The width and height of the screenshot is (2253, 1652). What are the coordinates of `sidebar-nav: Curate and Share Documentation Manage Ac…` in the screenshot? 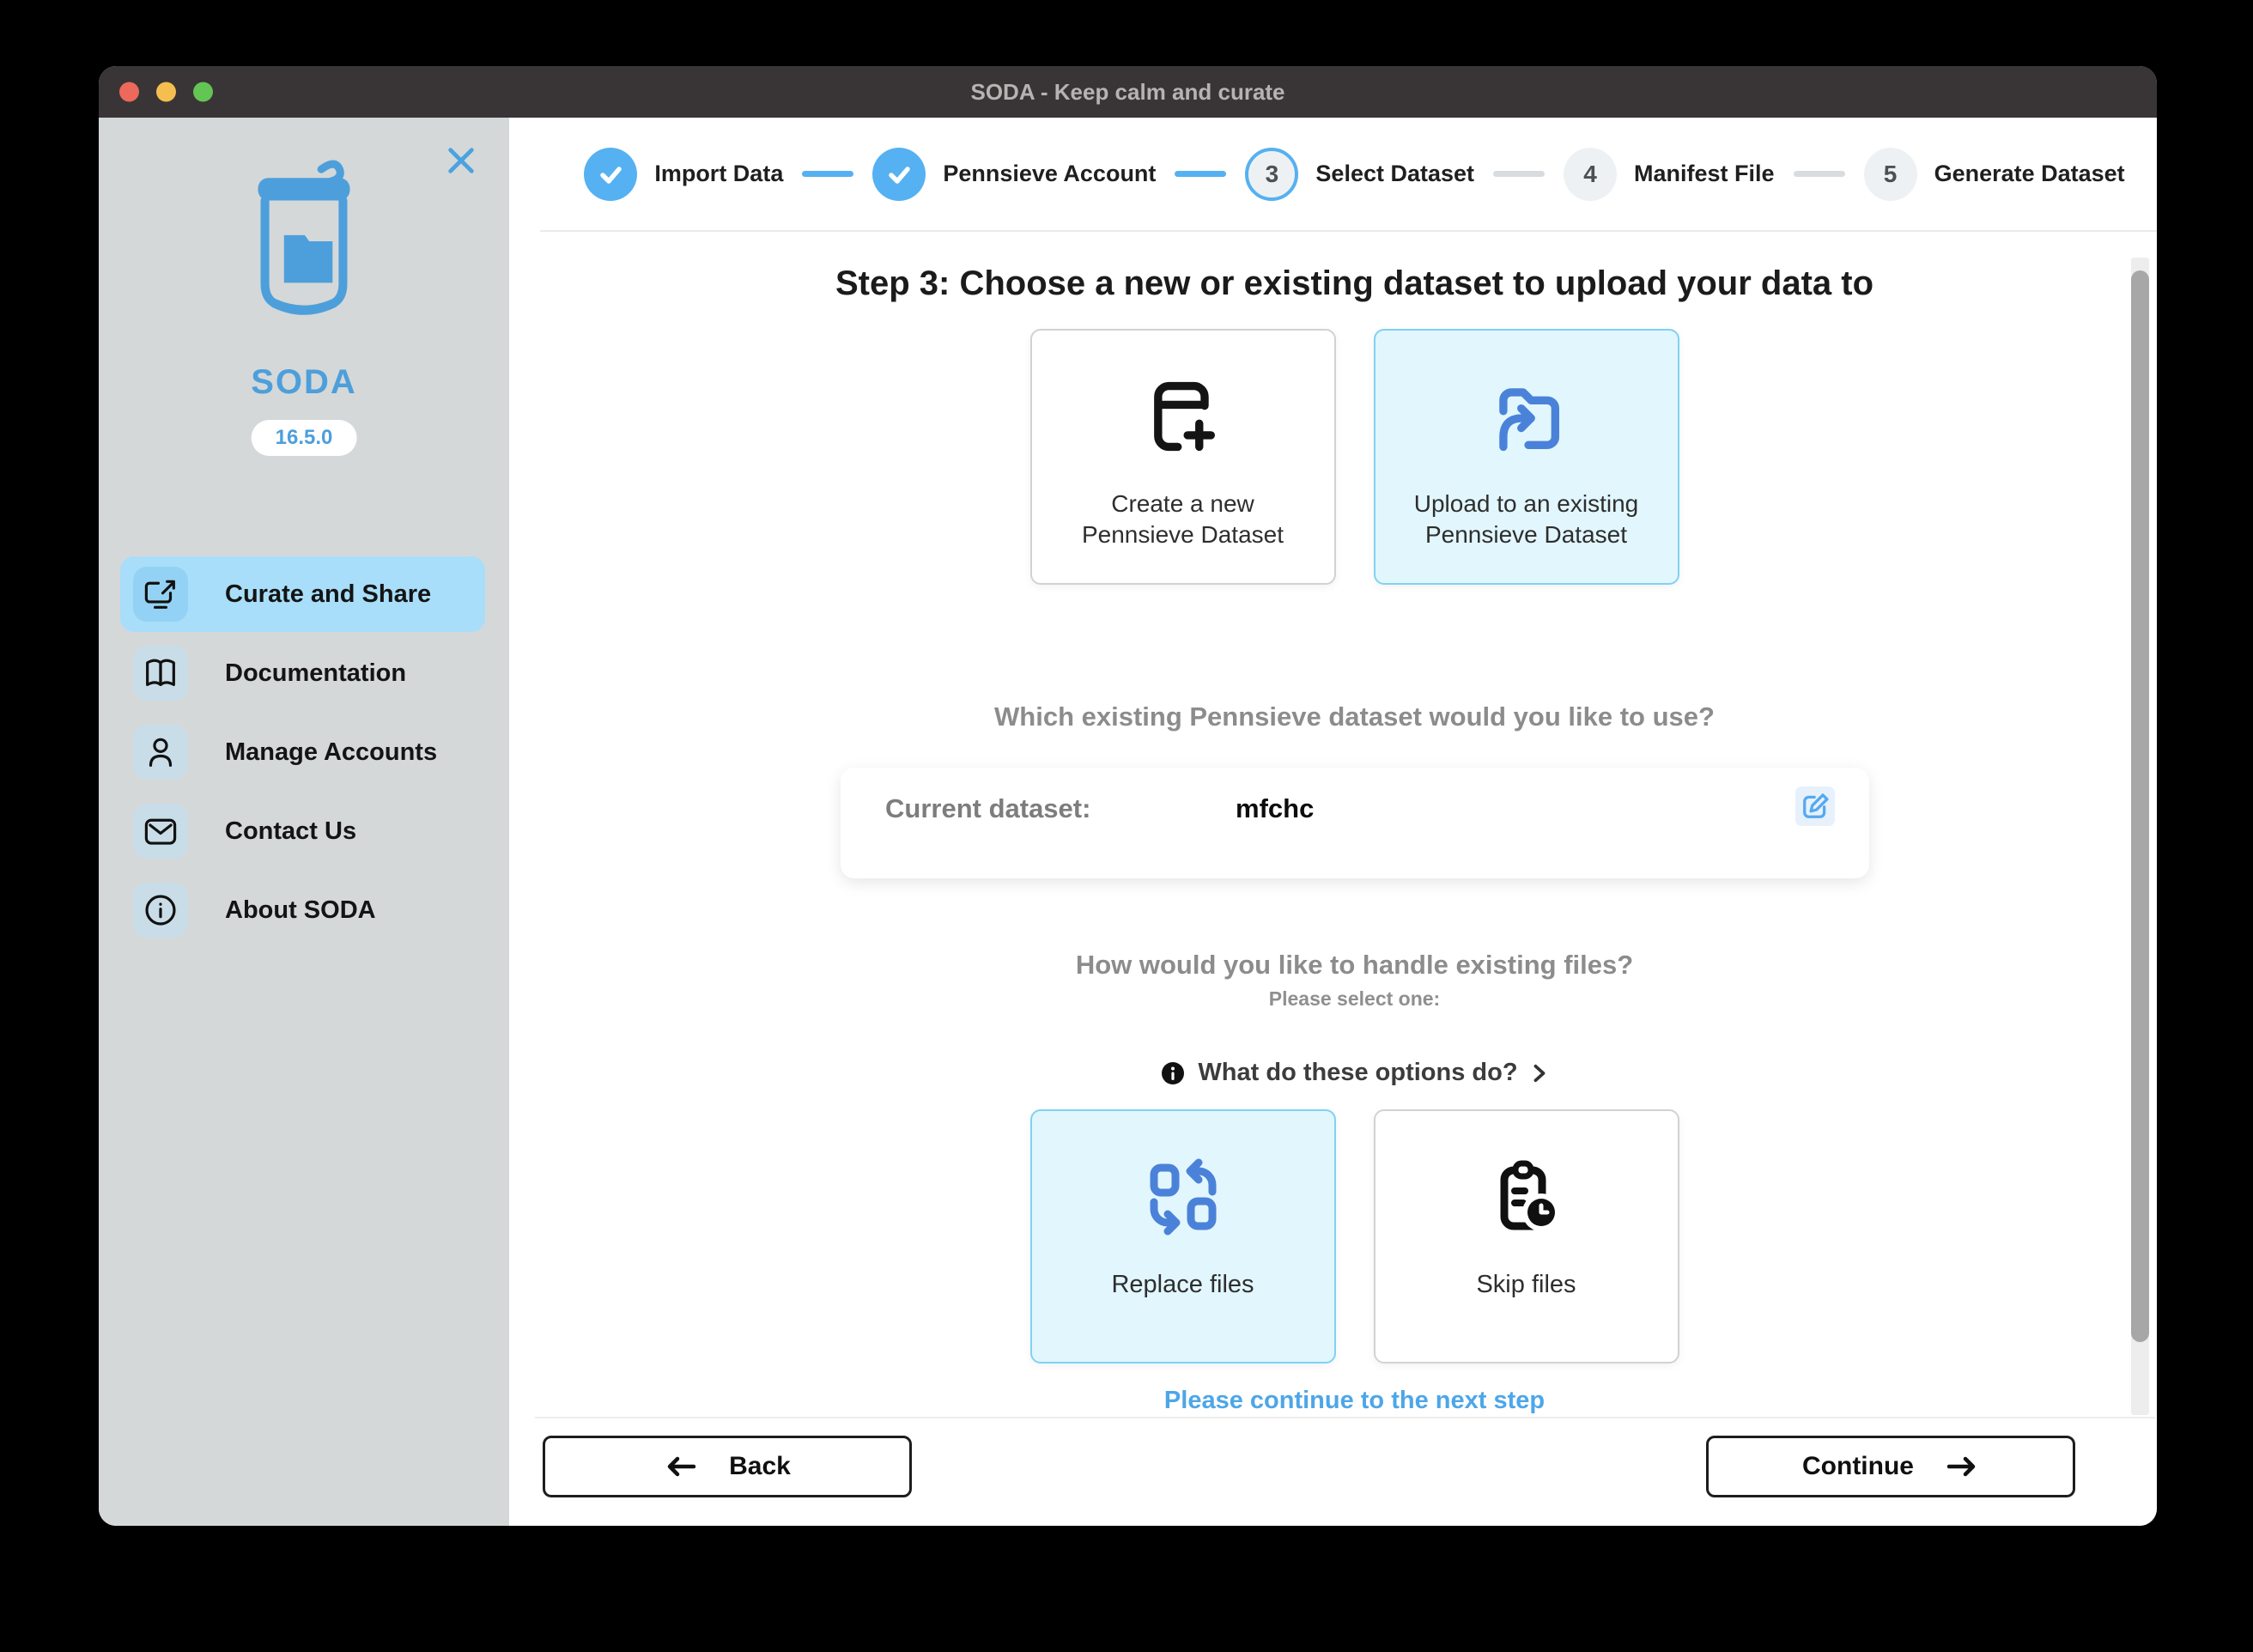 It's located at (302, 752).